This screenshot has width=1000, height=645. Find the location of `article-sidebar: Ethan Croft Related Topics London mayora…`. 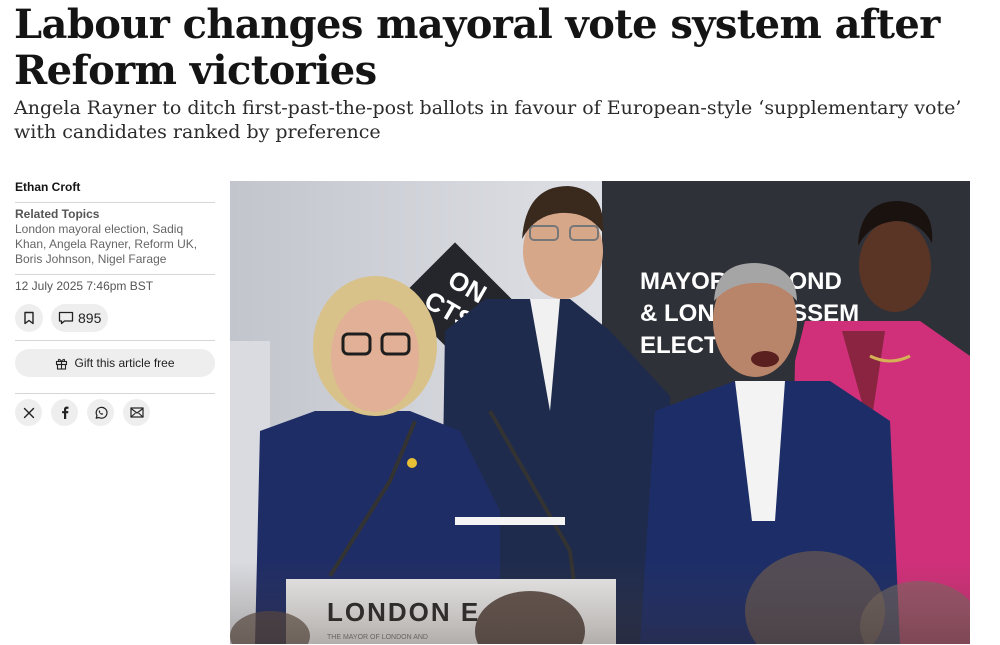

article-sidebar: Ethan Croft Related Topics London mayora… is located at coordinates (115, 303).